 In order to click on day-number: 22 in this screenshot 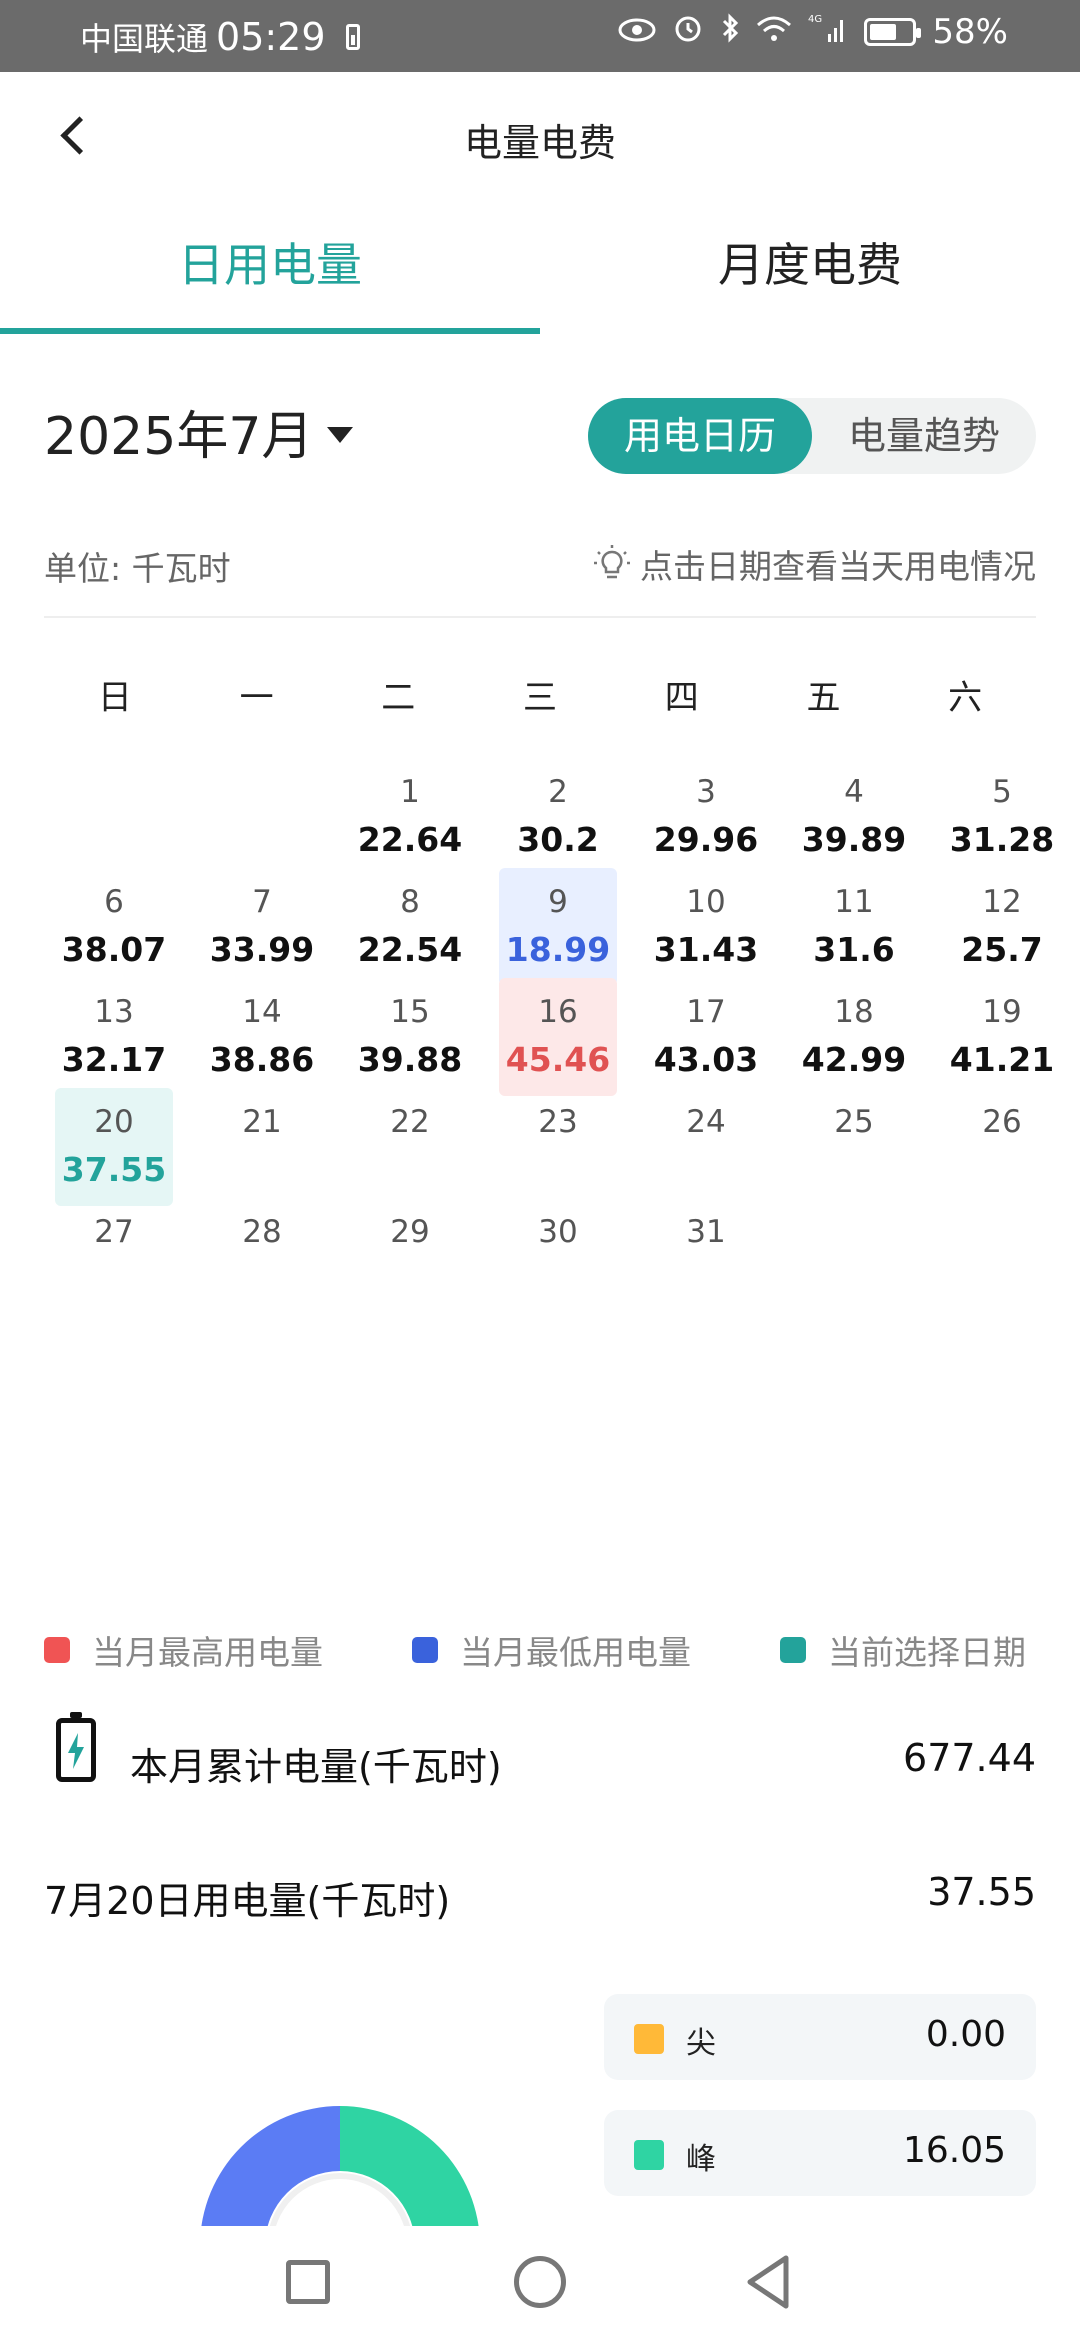, I will do `click(410, 1122)`.